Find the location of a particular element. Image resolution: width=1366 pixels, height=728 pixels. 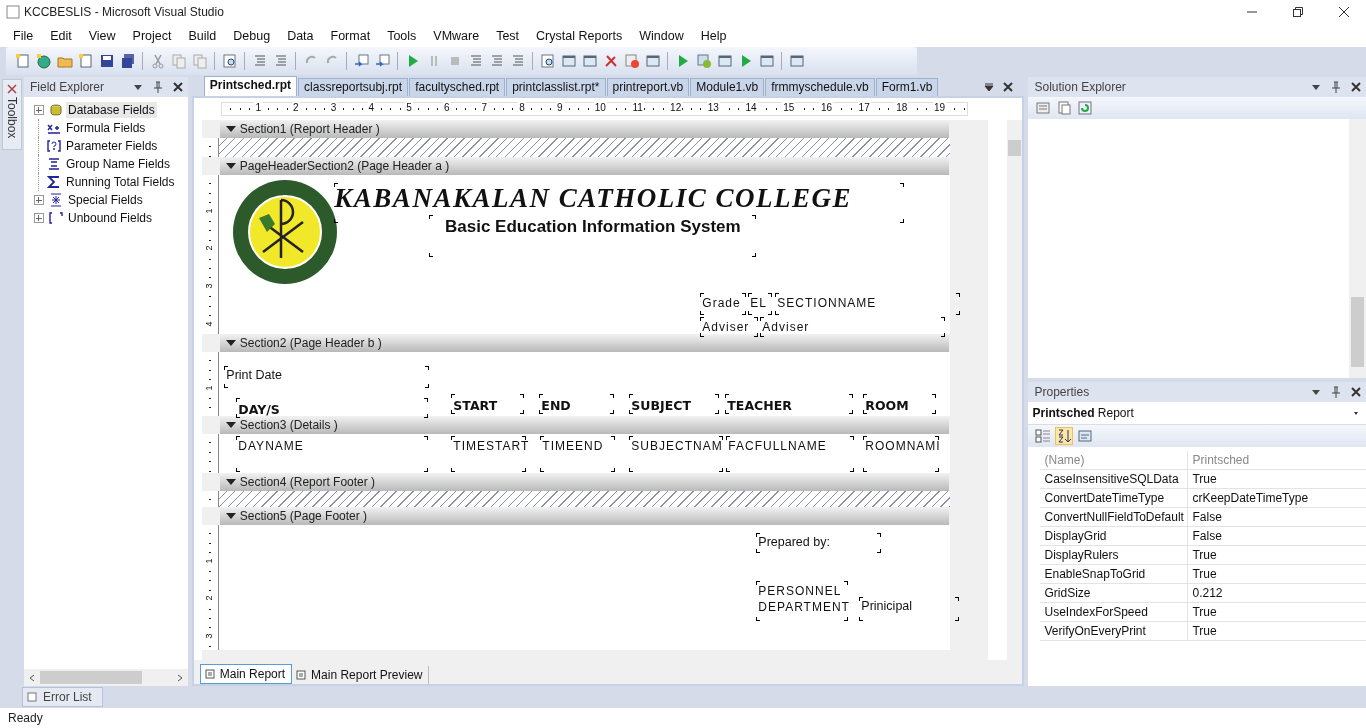

property-name: ConvertDateTimeType is located at coordinates (1114, 498).